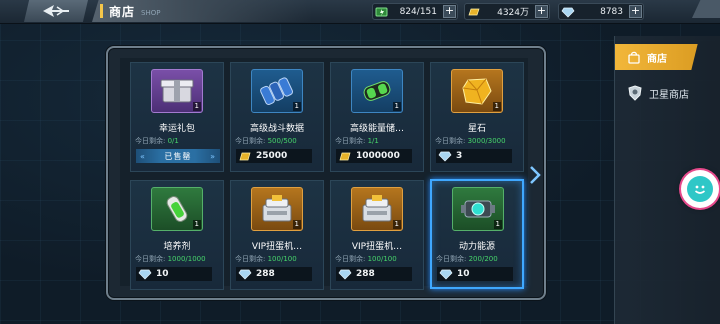 The image size is (720, 324). Describe the element at coordinates (143, 156) in the screenshot. I see `chevron-left-icon: «` at that location.